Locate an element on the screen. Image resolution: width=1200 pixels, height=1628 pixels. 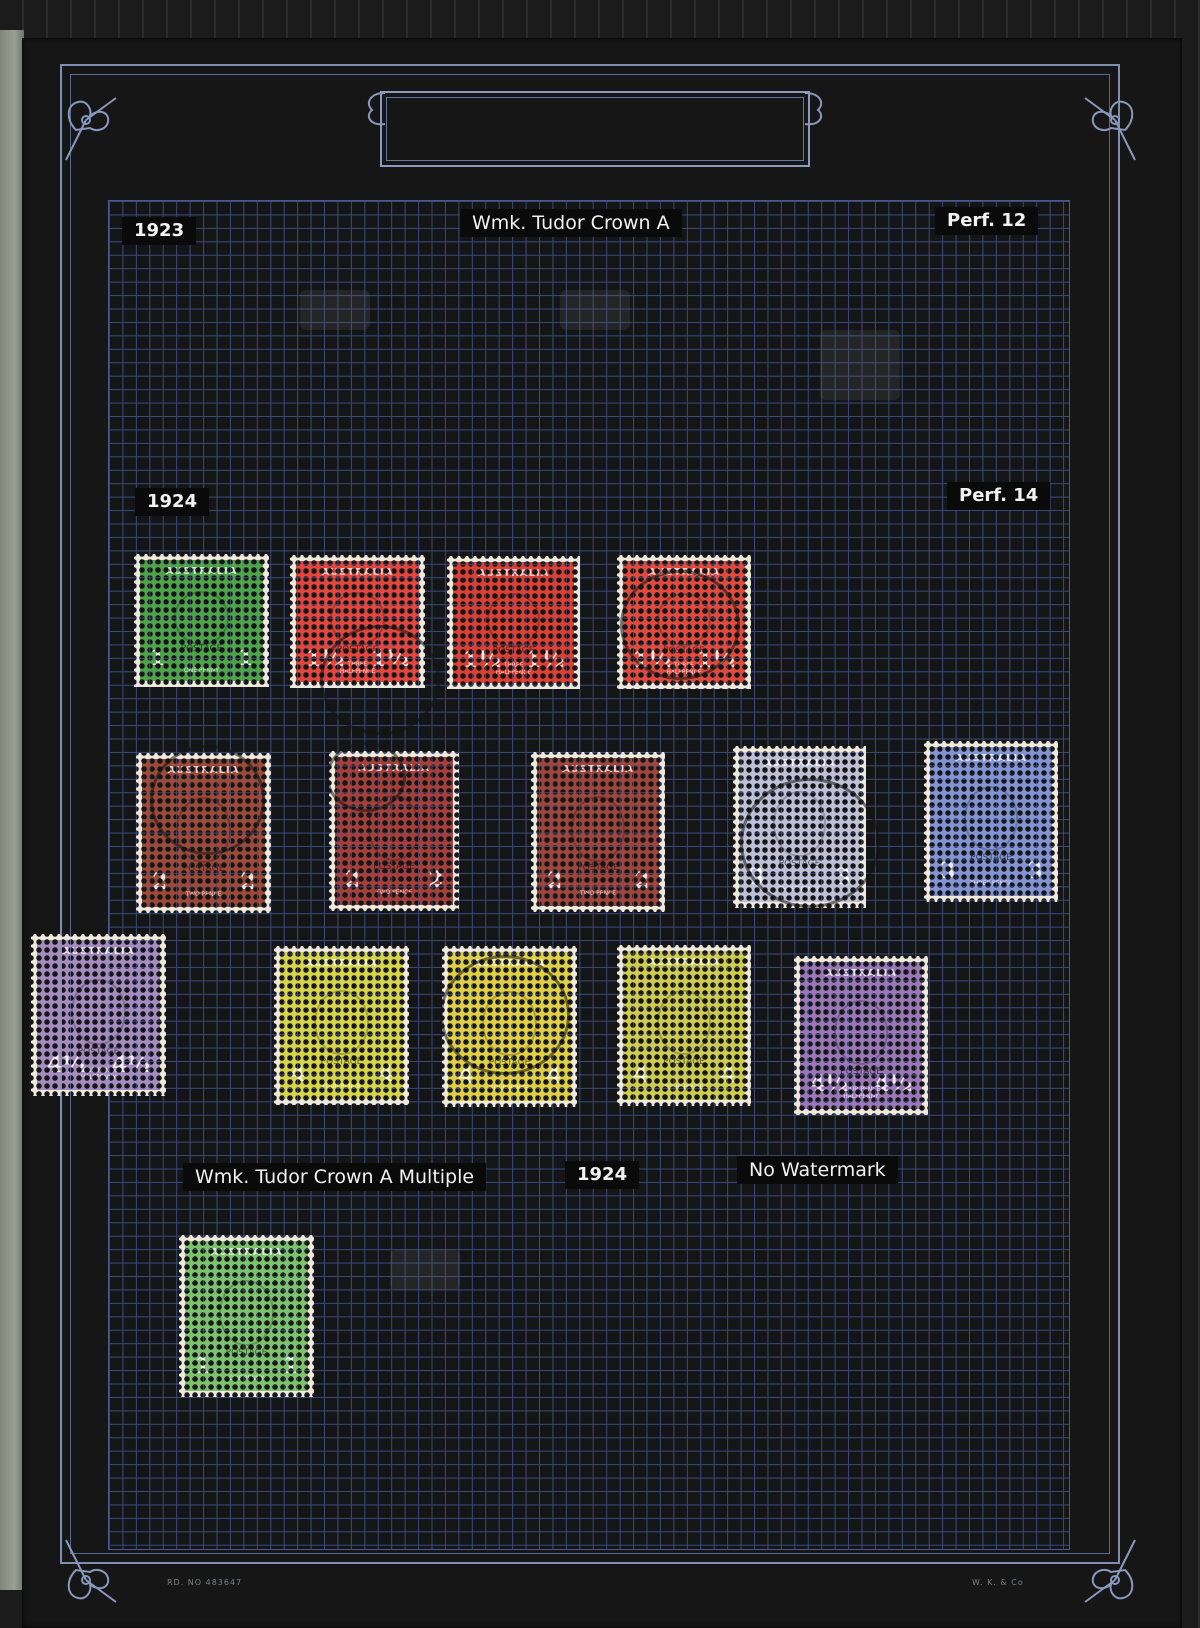
no-watermark-label: No Watermark is located at coordinates (817, 1170).